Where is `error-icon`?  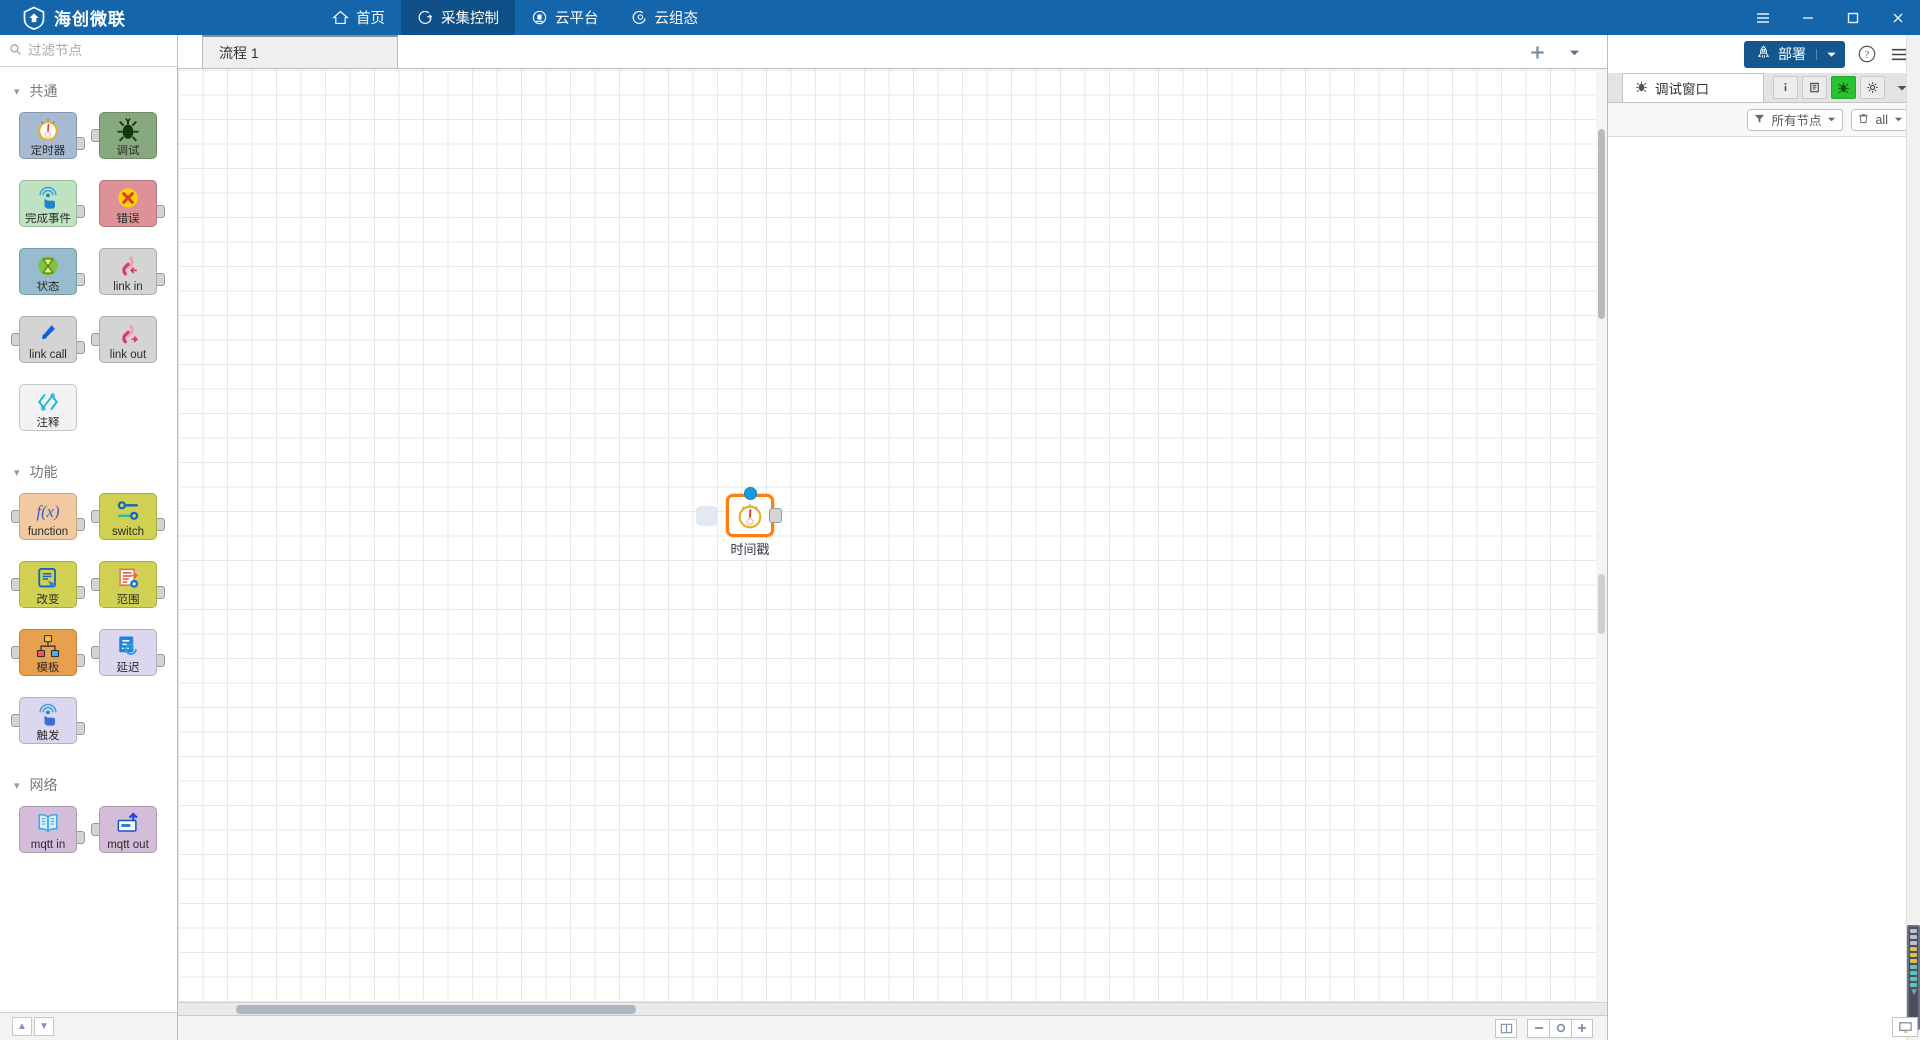
error-icon is located at coordinates (128, 198).